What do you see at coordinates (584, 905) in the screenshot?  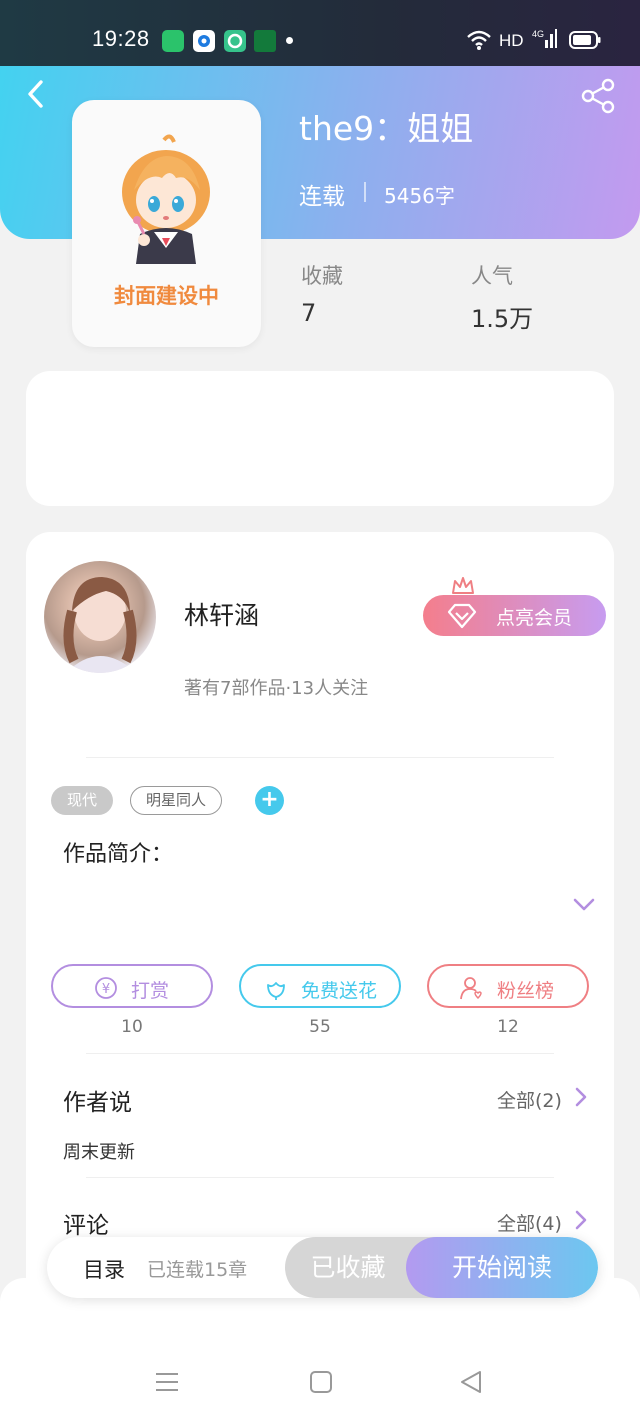 I see `chevron-down-icon` at bounding box center [584, 905].